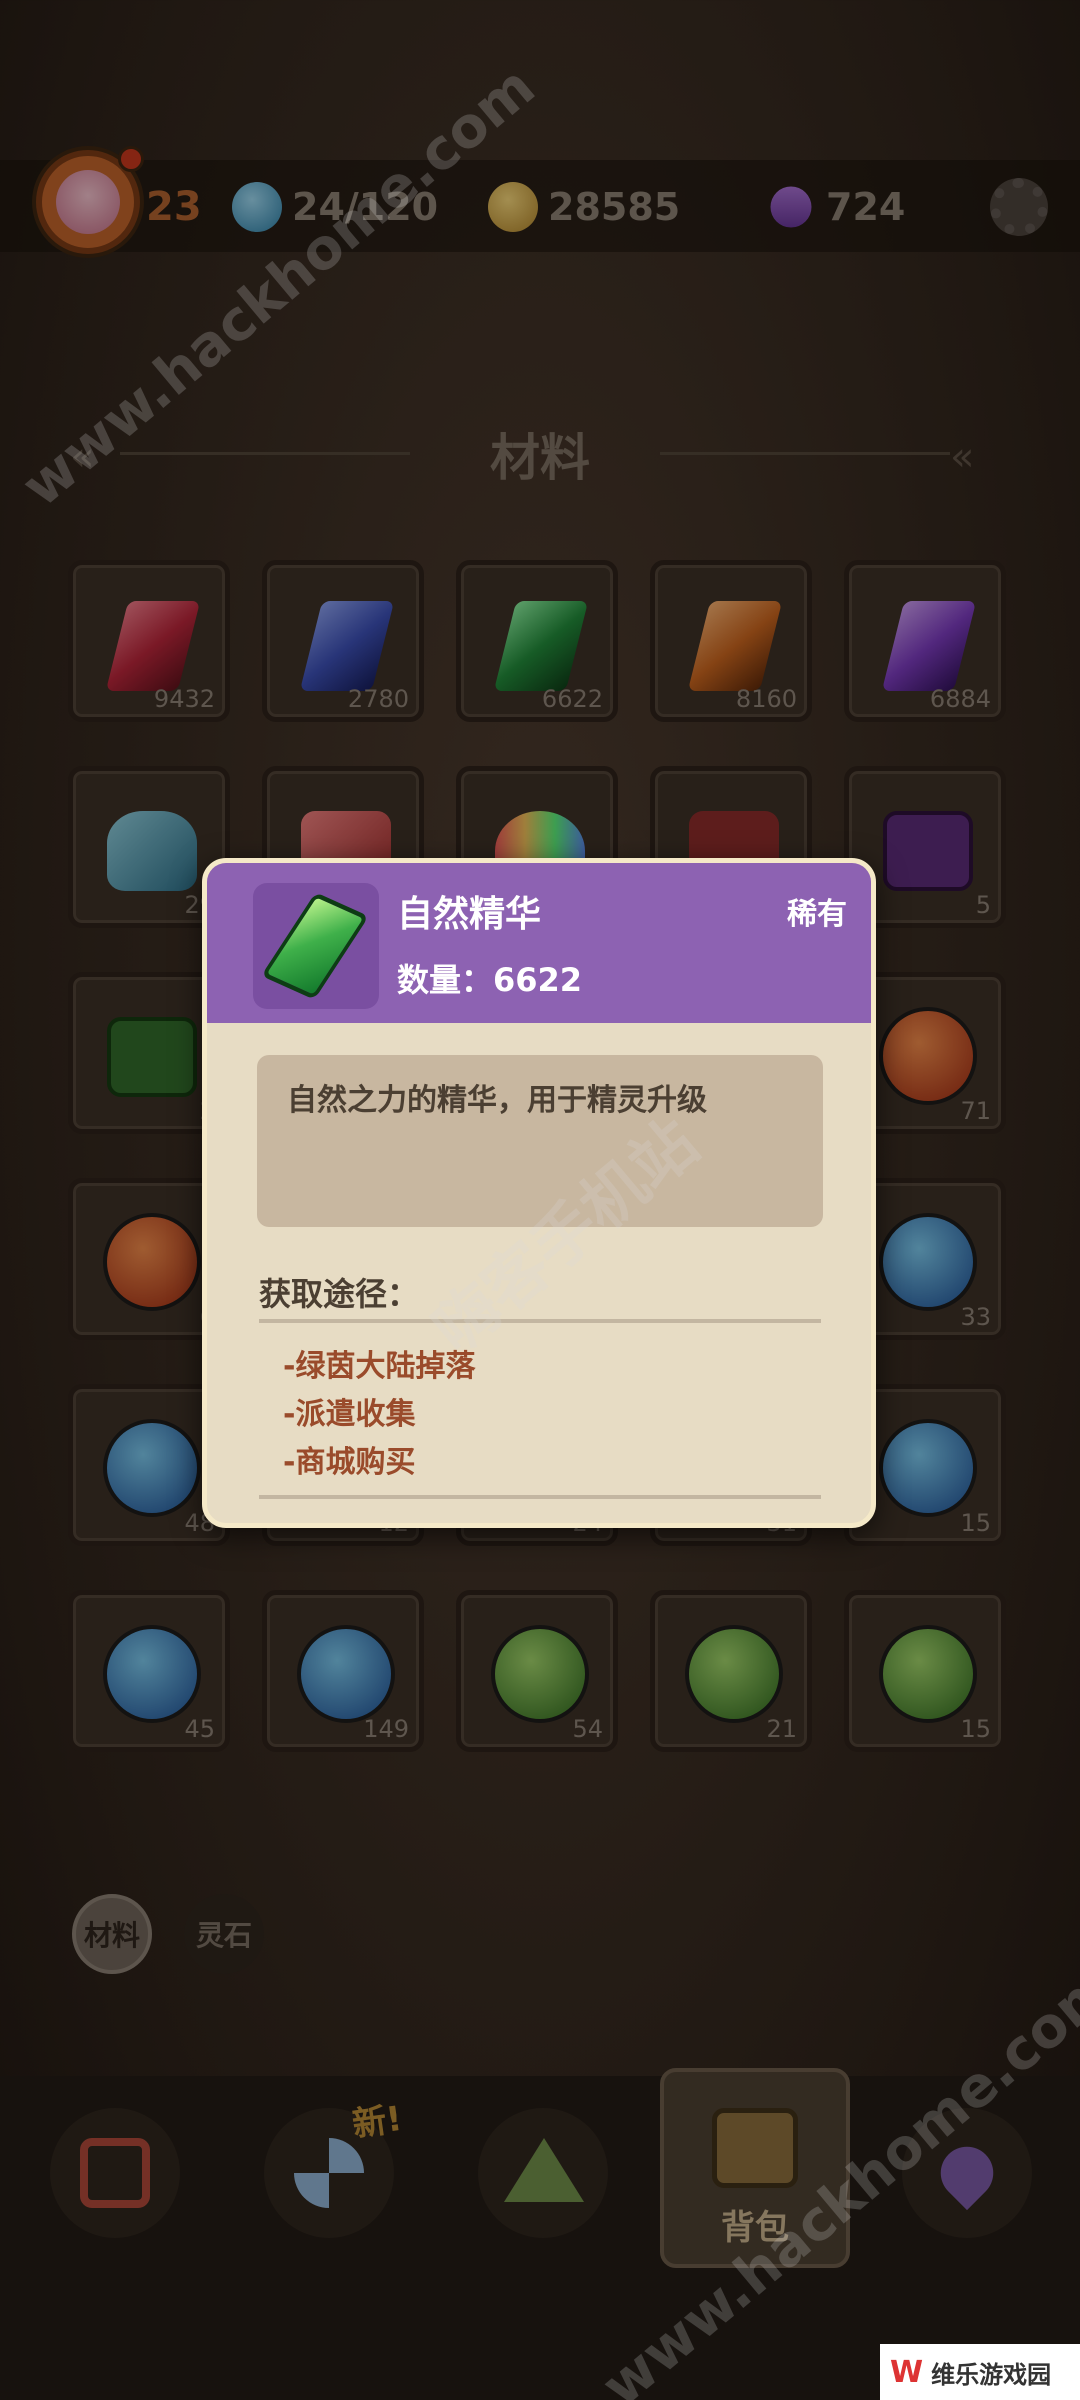 This screenshot has height=2400, width=1080. Describe the element at coordinates (540, 1321) in the screenshot. I see `sources-divider-top` at that location.